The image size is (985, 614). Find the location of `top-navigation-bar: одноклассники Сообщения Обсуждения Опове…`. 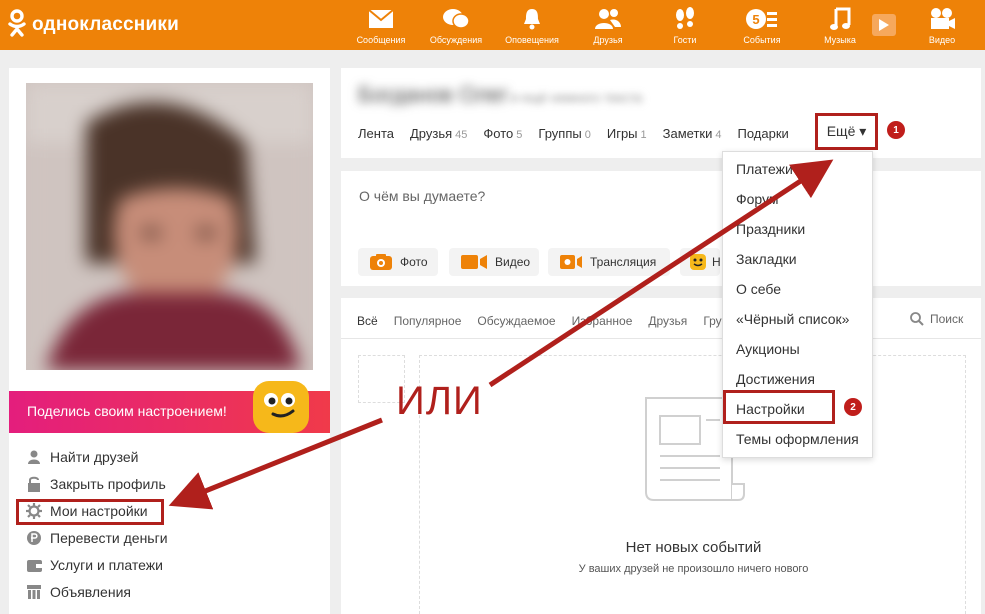

top-navigation-bar: одноклассники Сообщения Обсуждения Опове… is located at coordinates (492, 25).